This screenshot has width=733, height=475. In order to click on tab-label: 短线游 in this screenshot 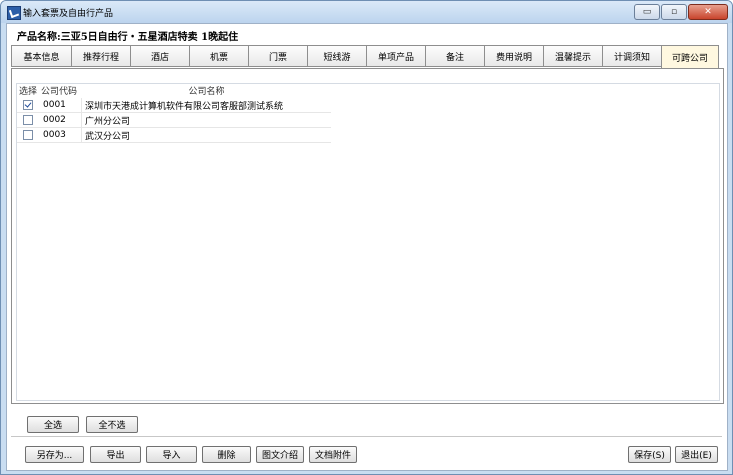, I will do `click(337, 57)`.